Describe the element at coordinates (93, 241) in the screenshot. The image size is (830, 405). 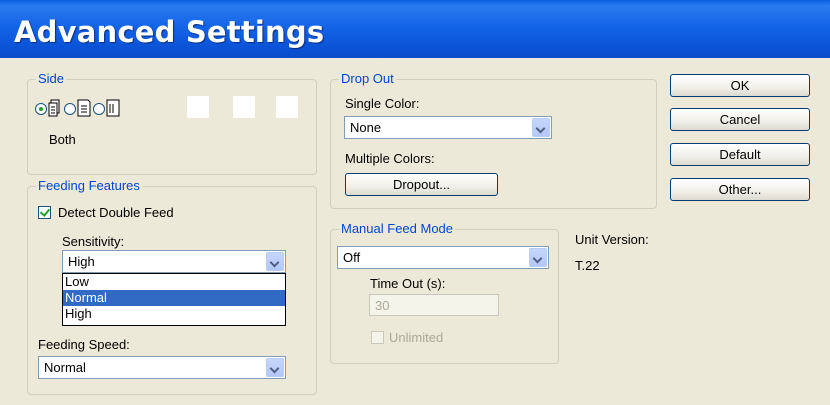
I see `sensitivity-label: Sensitivity:` at that location.